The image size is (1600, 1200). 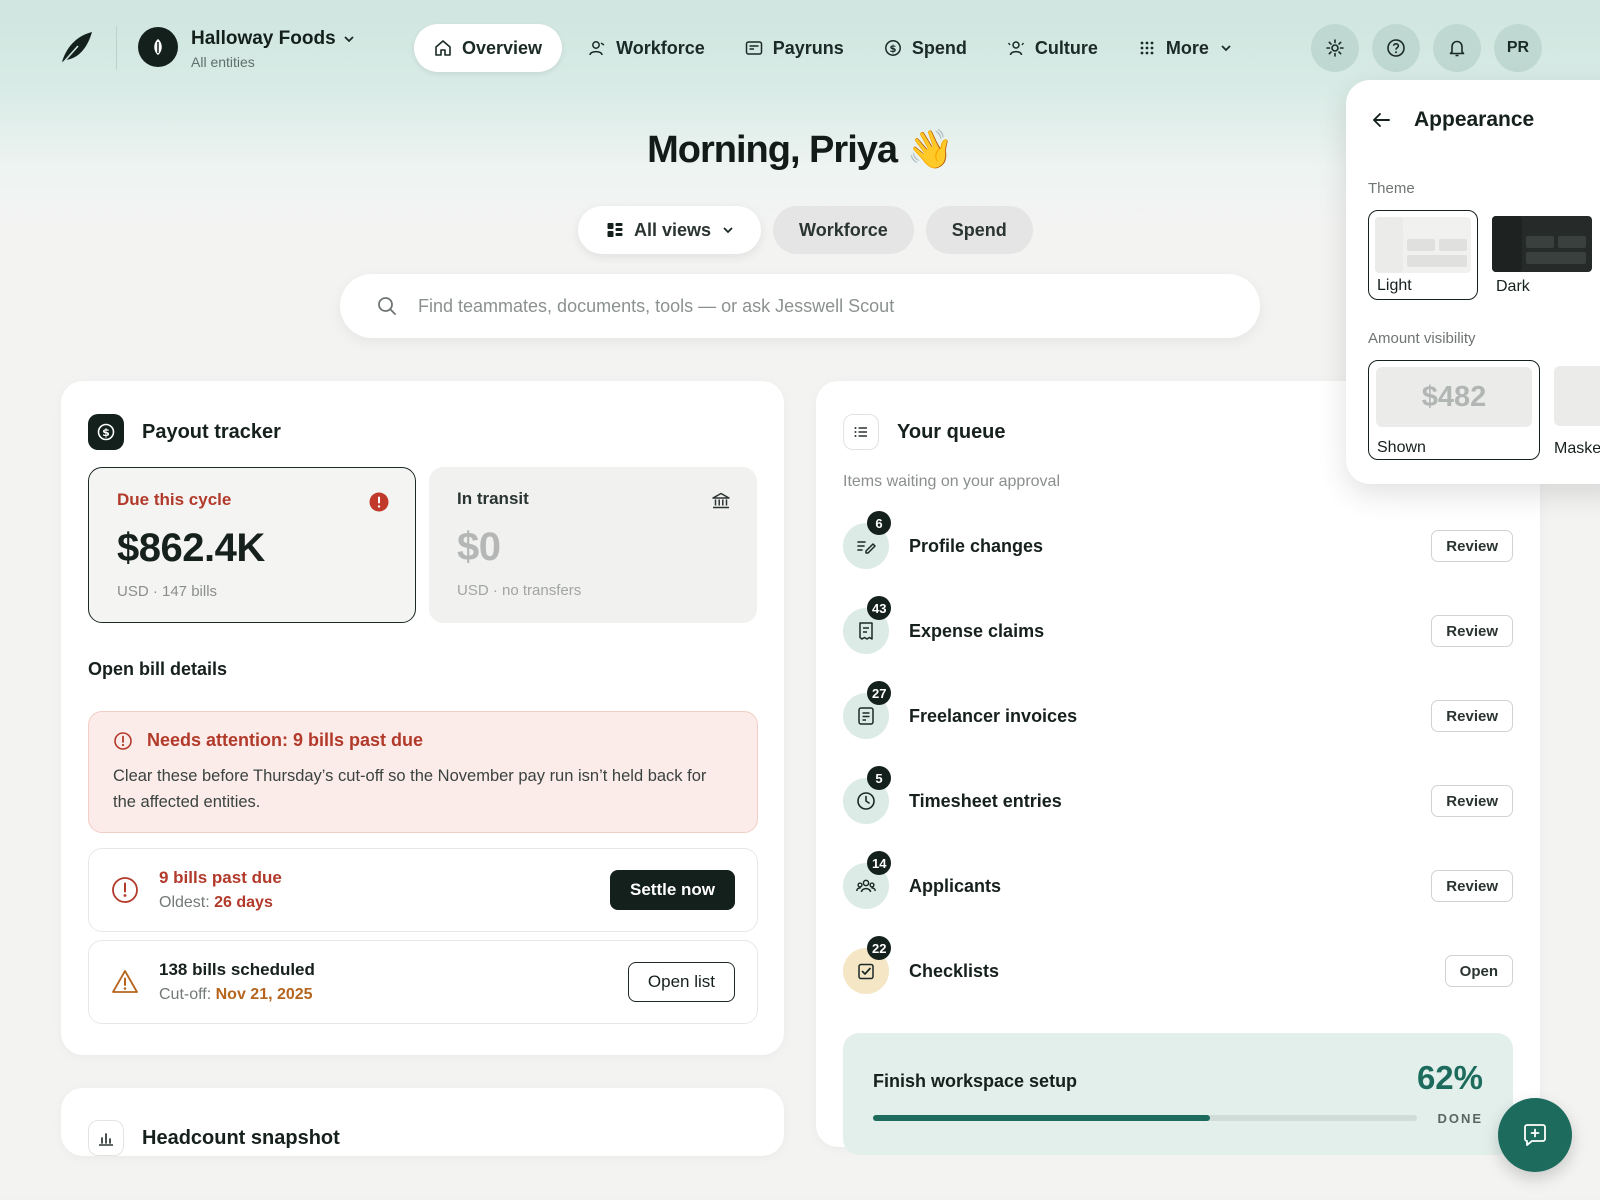 I want to click on theme-option-dark: Dark, so click(x=1543, y=255).